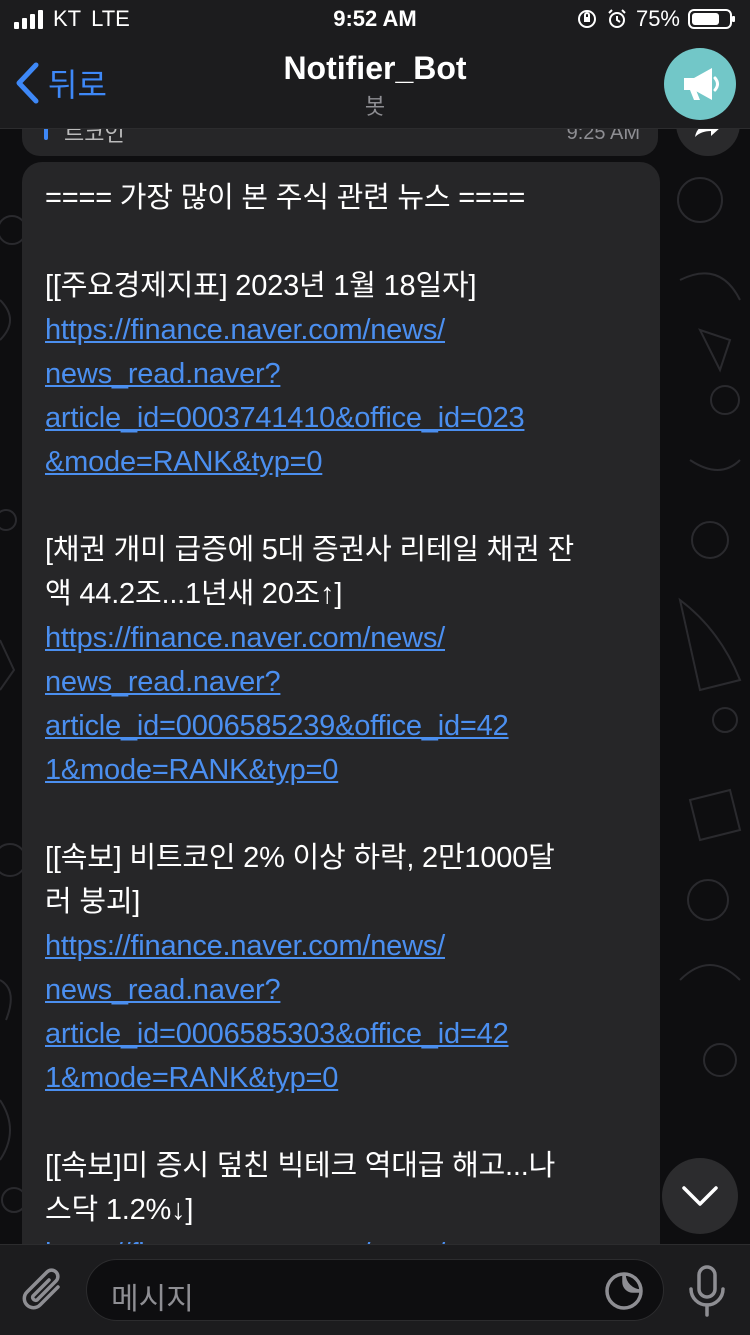  I want to click on alarm-icon, so click(617, 18).